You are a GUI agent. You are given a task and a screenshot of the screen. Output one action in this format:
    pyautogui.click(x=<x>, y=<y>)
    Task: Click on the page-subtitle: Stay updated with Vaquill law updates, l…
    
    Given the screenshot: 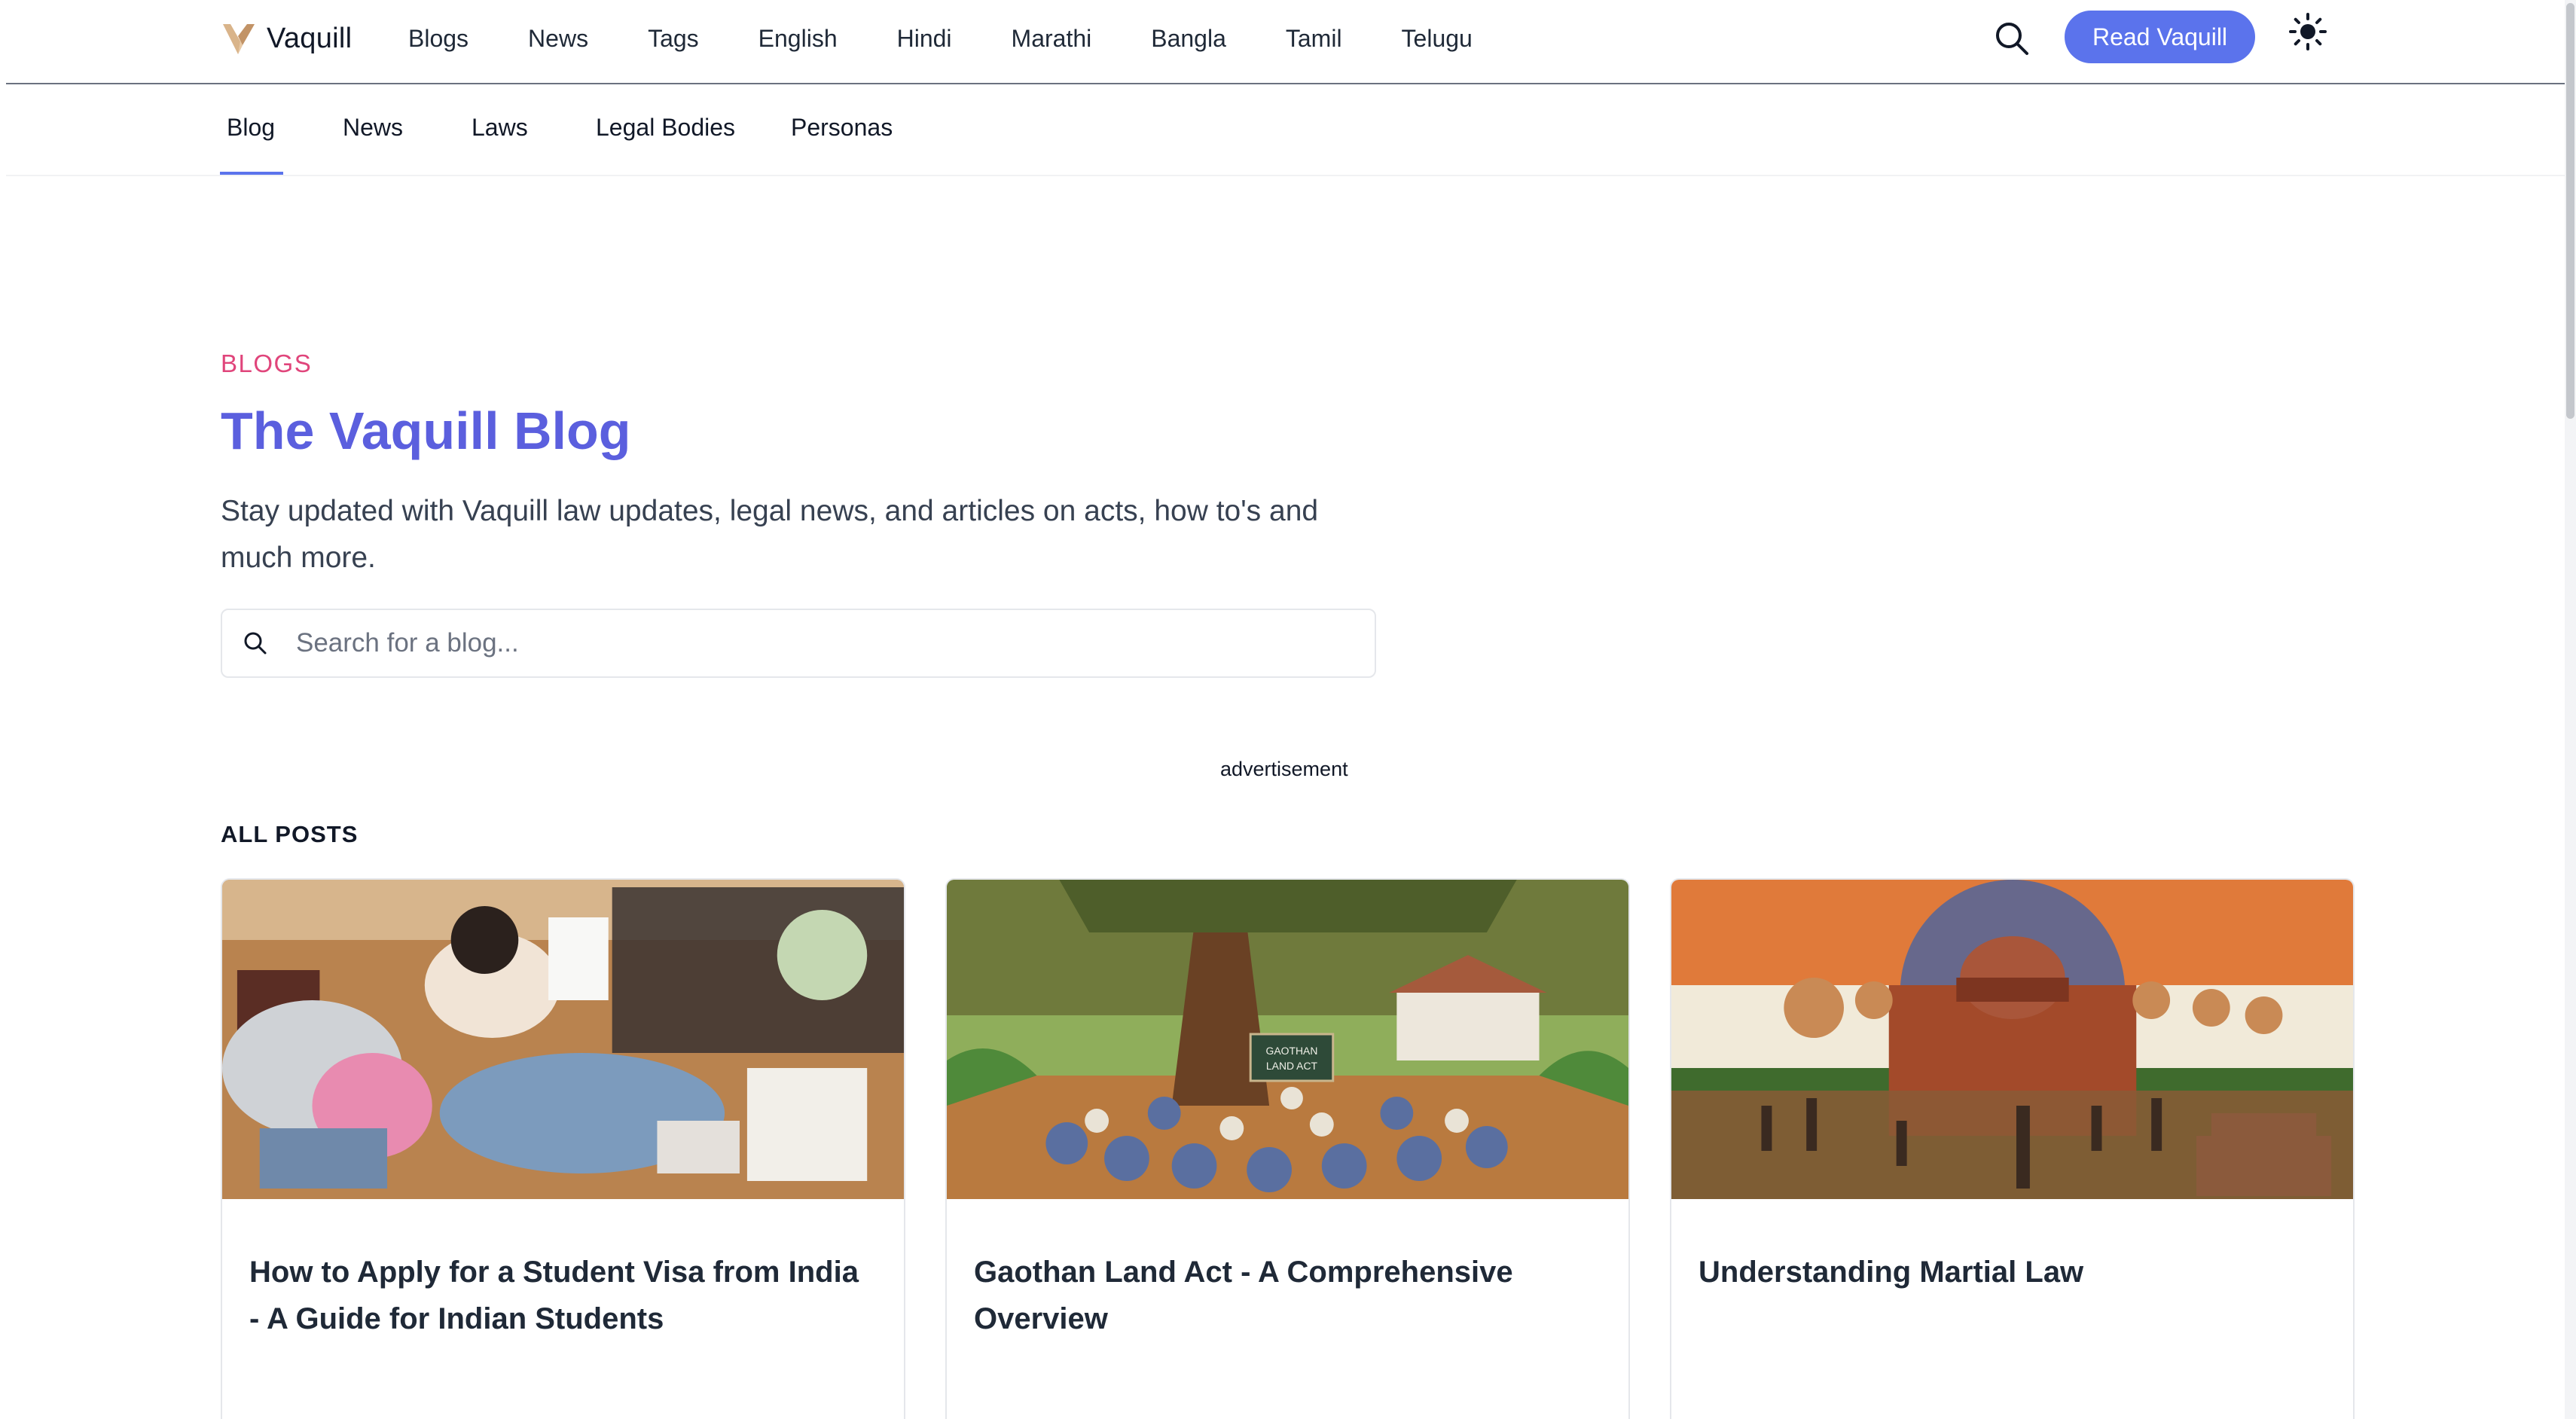 What is the action you would take?
    pyautogui.click(x=770, y=534)
    